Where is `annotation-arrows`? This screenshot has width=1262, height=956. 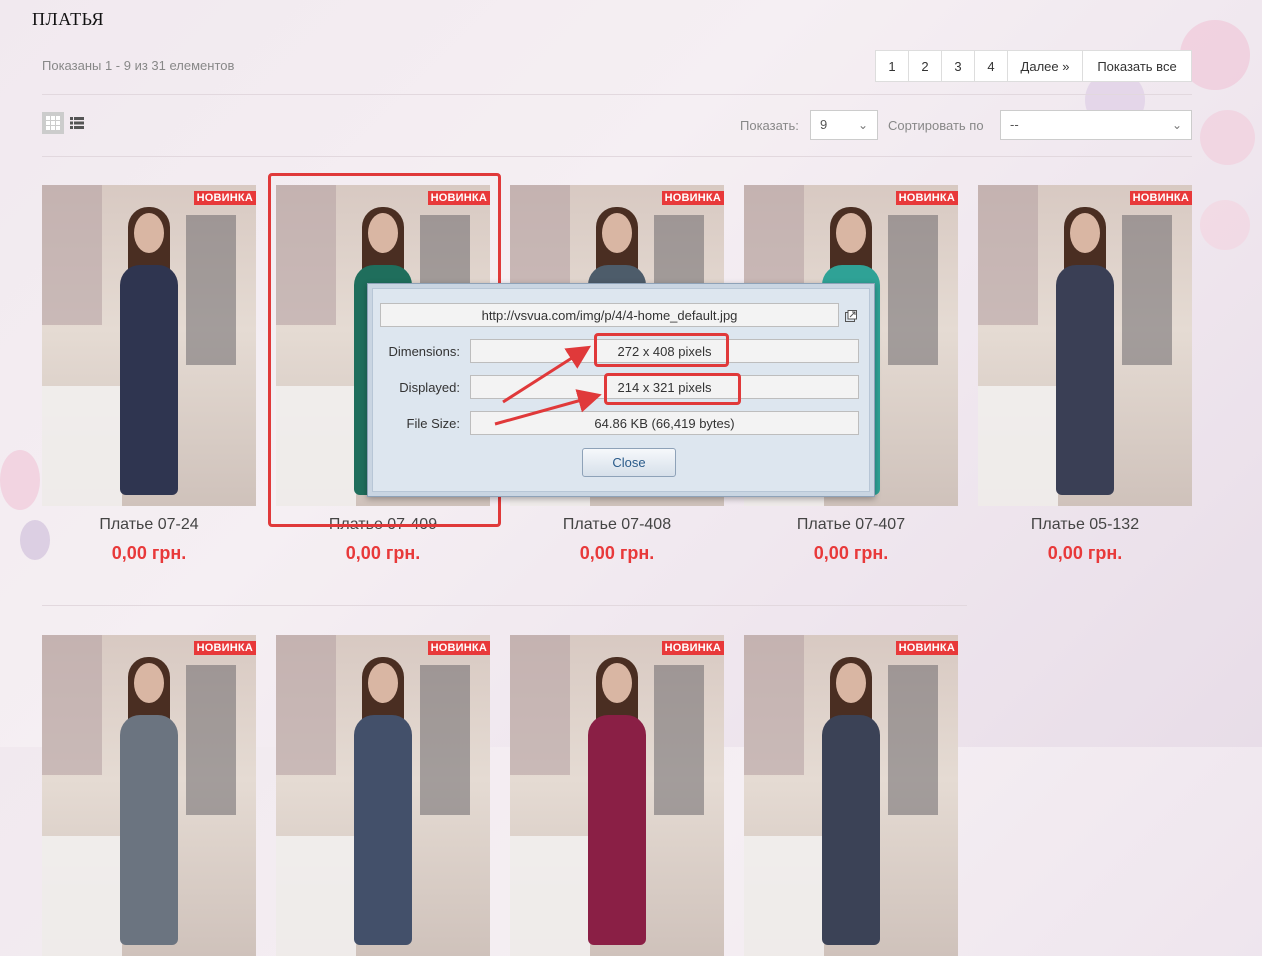 annotation-arrows is located at coordinates (548, 385).